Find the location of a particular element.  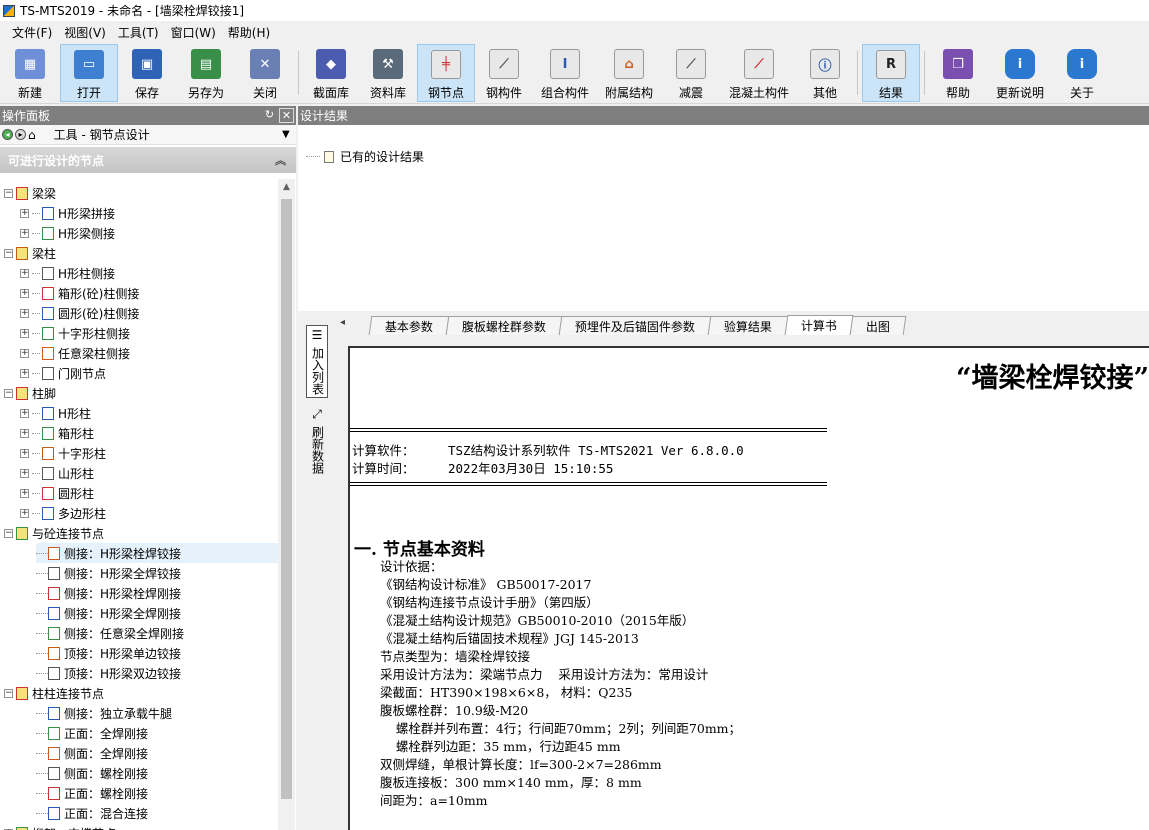

save-as-button: ▤ 另存为 is located at coordinates (206, 73).